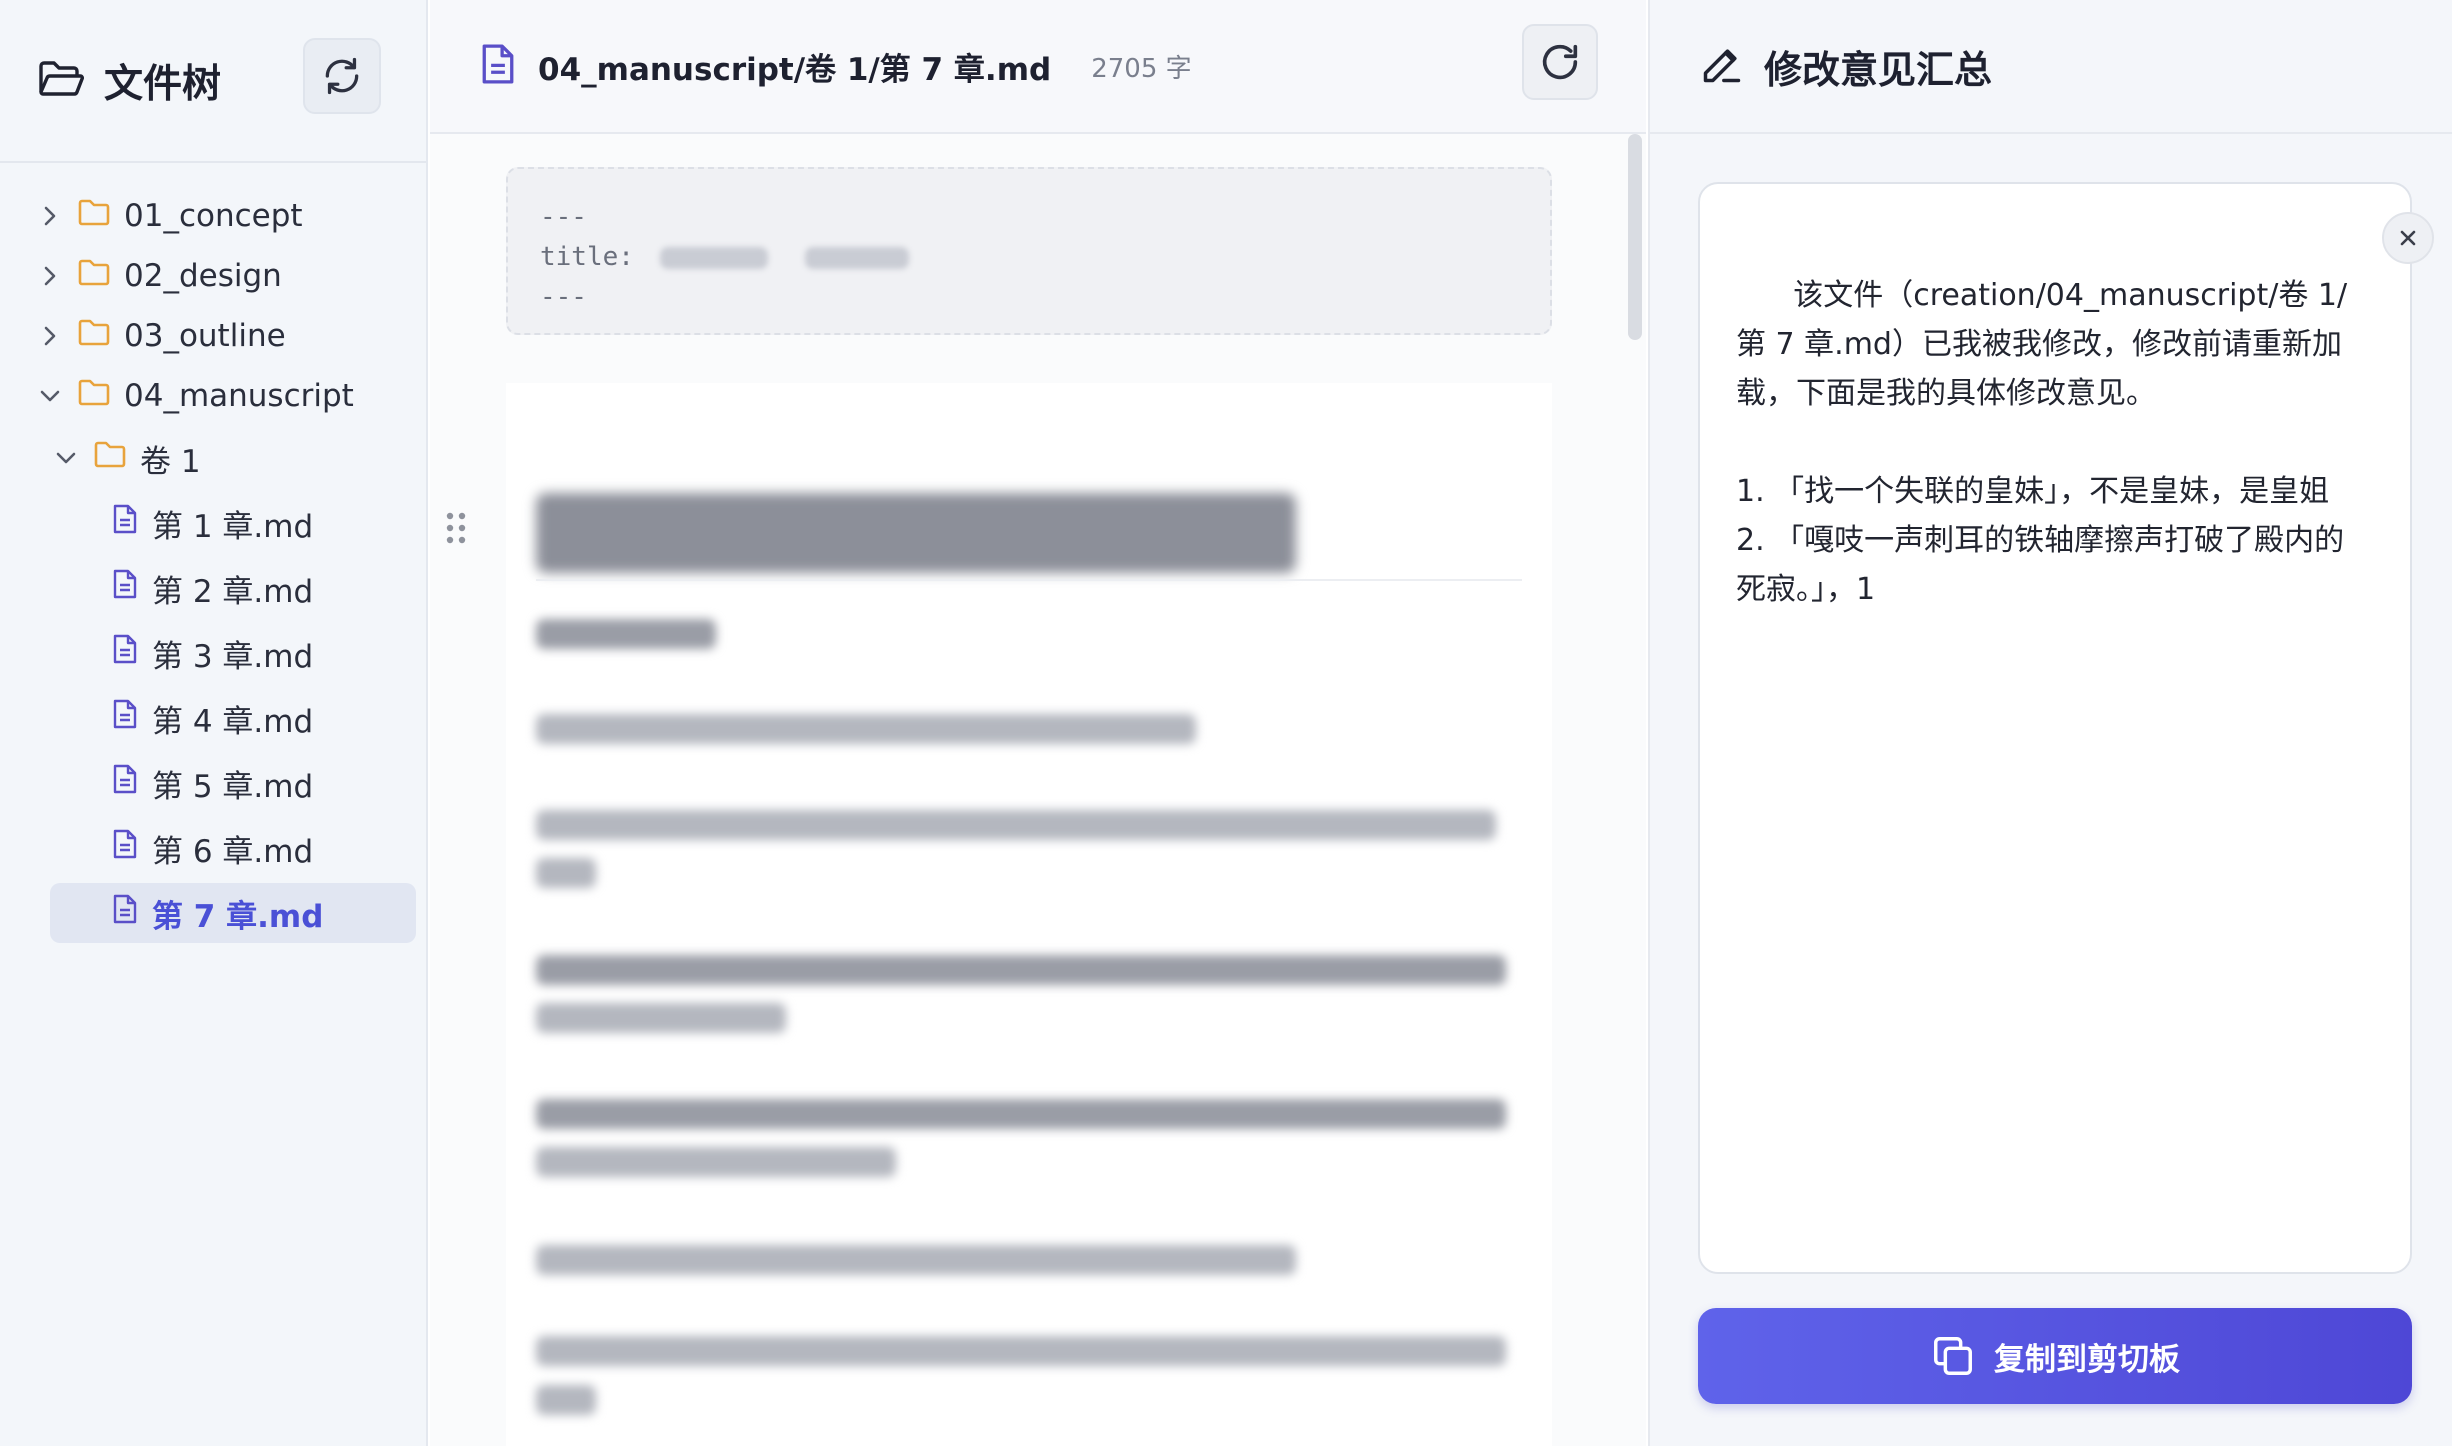 The height and width of the screenshot is (1446, 2452). I want to click on tree-file-chapter-6: 第 6 章.md, so click(214, 848).